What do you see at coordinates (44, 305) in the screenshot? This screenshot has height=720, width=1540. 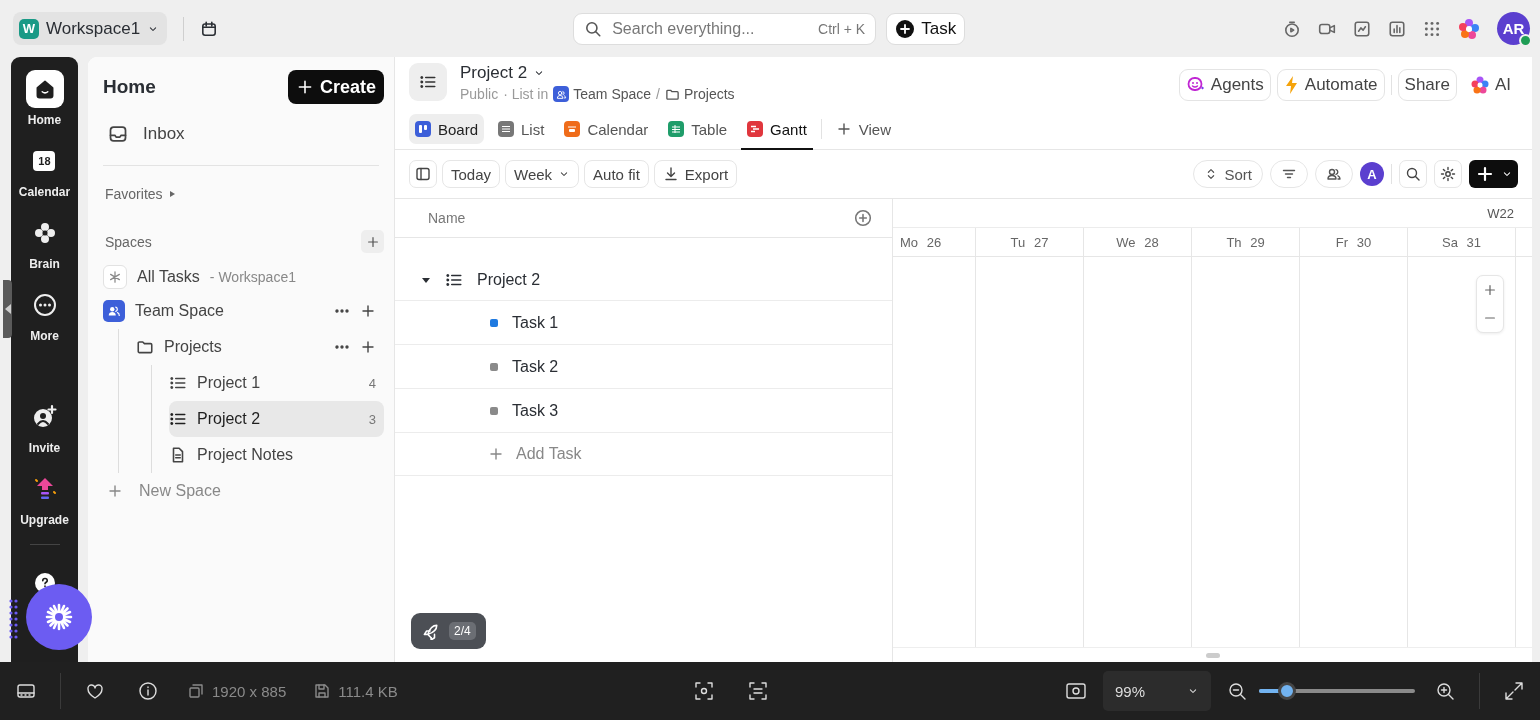 I see `more-icon` at bounding box center [44, 305].